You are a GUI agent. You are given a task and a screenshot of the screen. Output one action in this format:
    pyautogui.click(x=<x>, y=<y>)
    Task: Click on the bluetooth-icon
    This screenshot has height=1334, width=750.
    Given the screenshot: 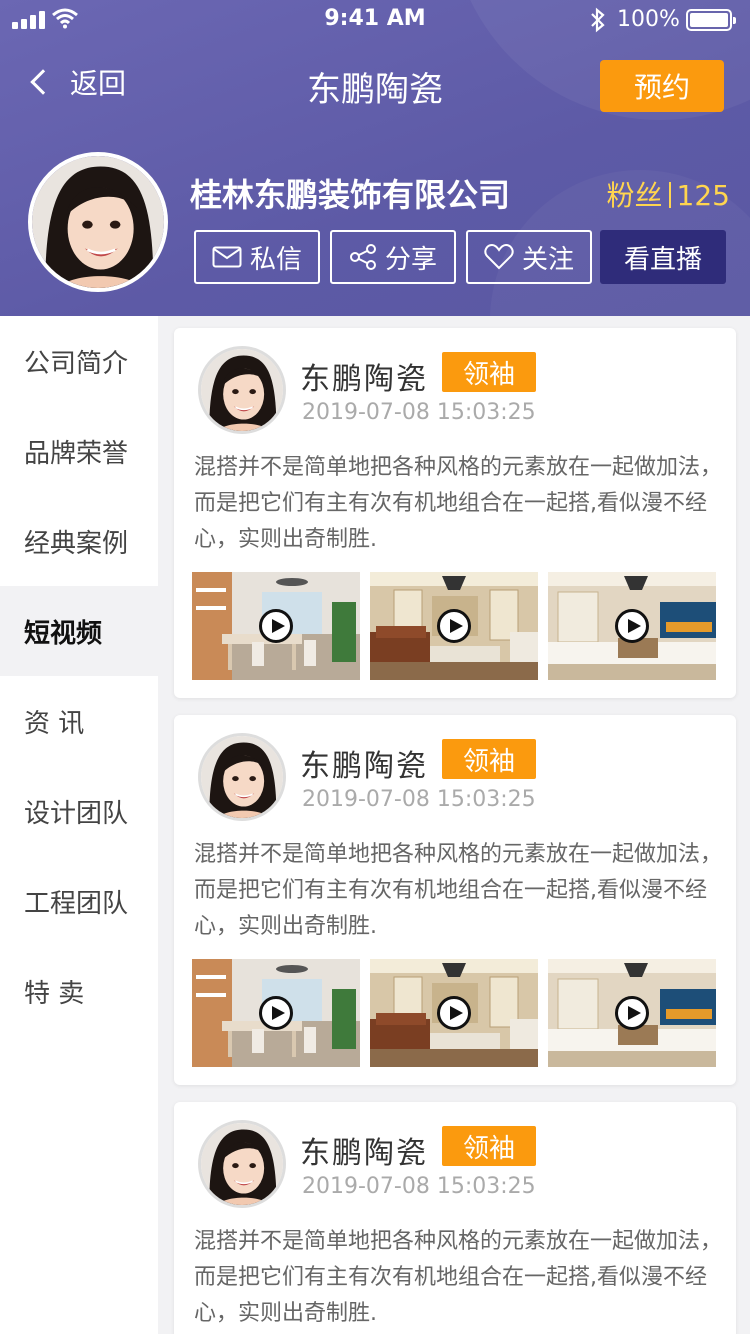 What is the action you would take?
    pyautogui.click(x=598, y=20)
    